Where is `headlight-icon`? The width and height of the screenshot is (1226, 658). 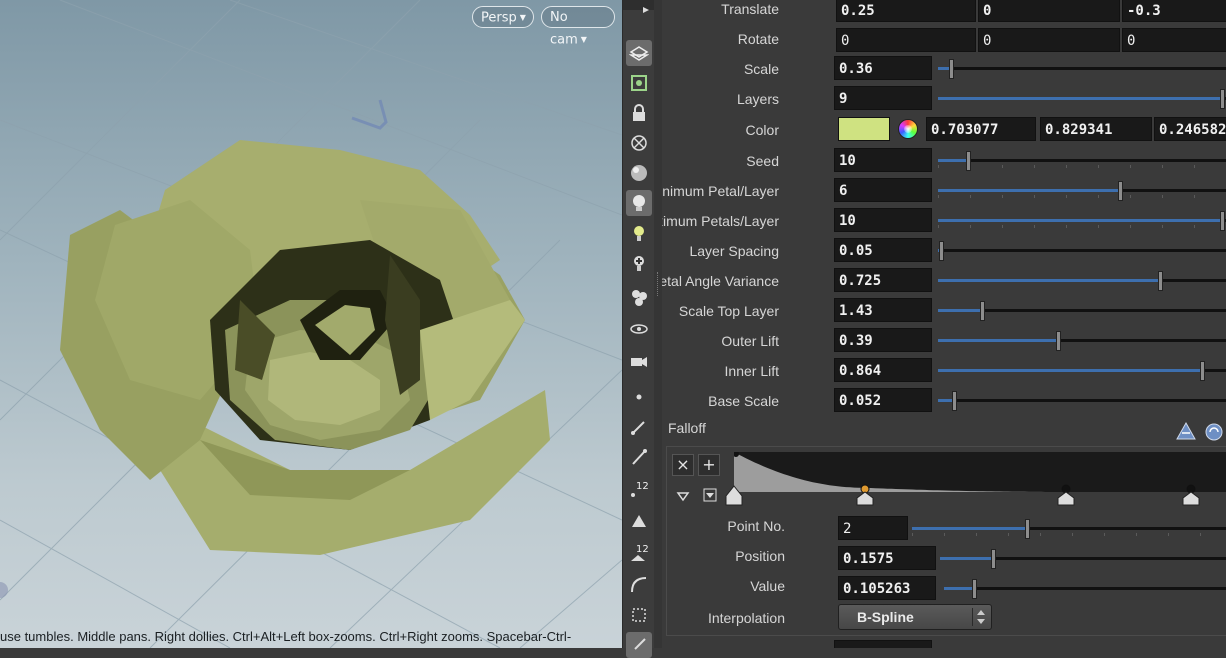
headlight-icon is located at coordinates (639, 203).